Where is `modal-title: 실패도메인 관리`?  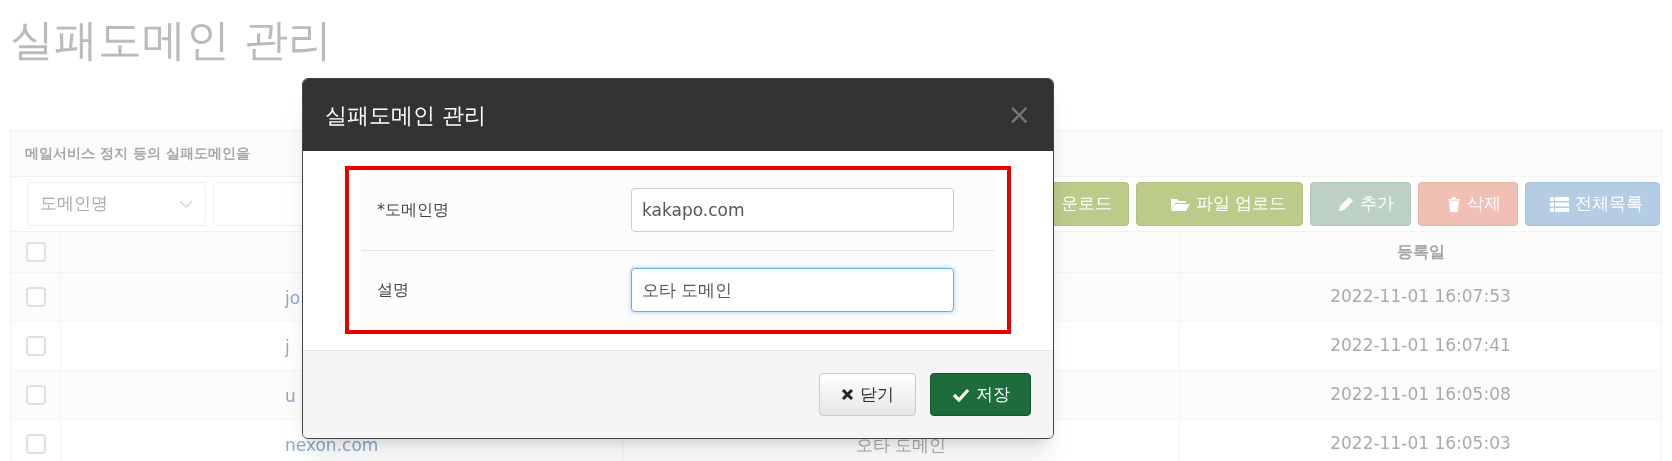
modal-title: 실패도메인 관리 is located at coordinates (405, 115).